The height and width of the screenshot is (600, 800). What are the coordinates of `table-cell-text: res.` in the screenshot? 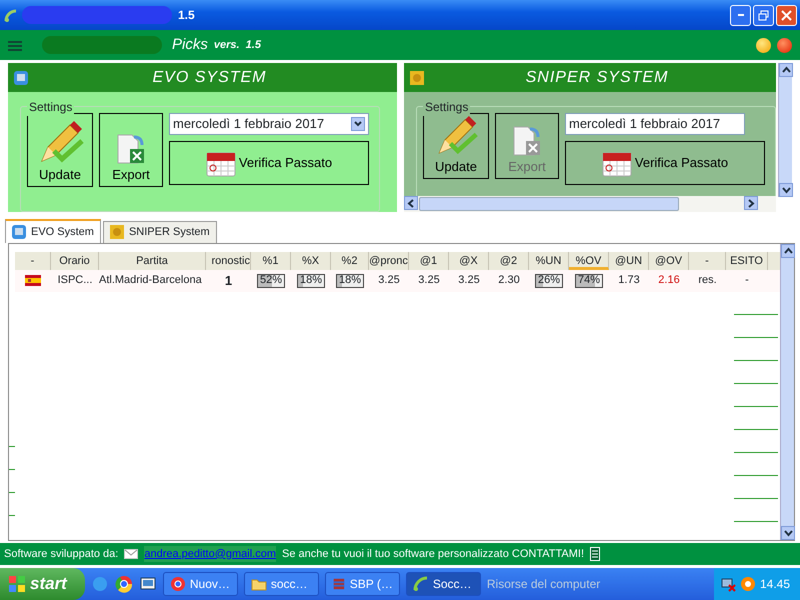 It's located at (707, 280).